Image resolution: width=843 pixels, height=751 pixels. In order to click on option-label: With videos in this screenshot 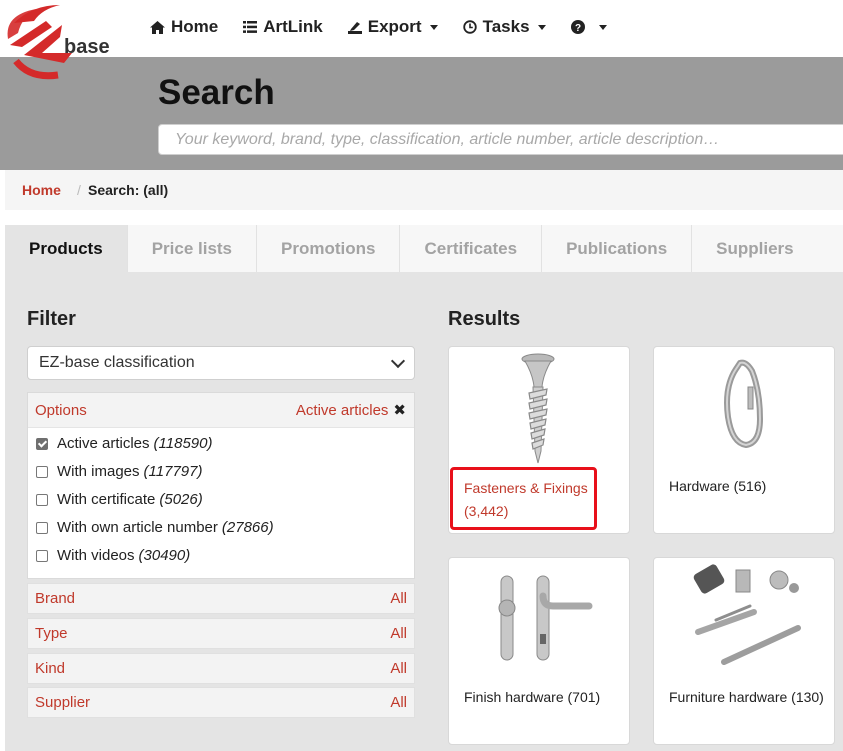, I will do `click(96, 555)`.